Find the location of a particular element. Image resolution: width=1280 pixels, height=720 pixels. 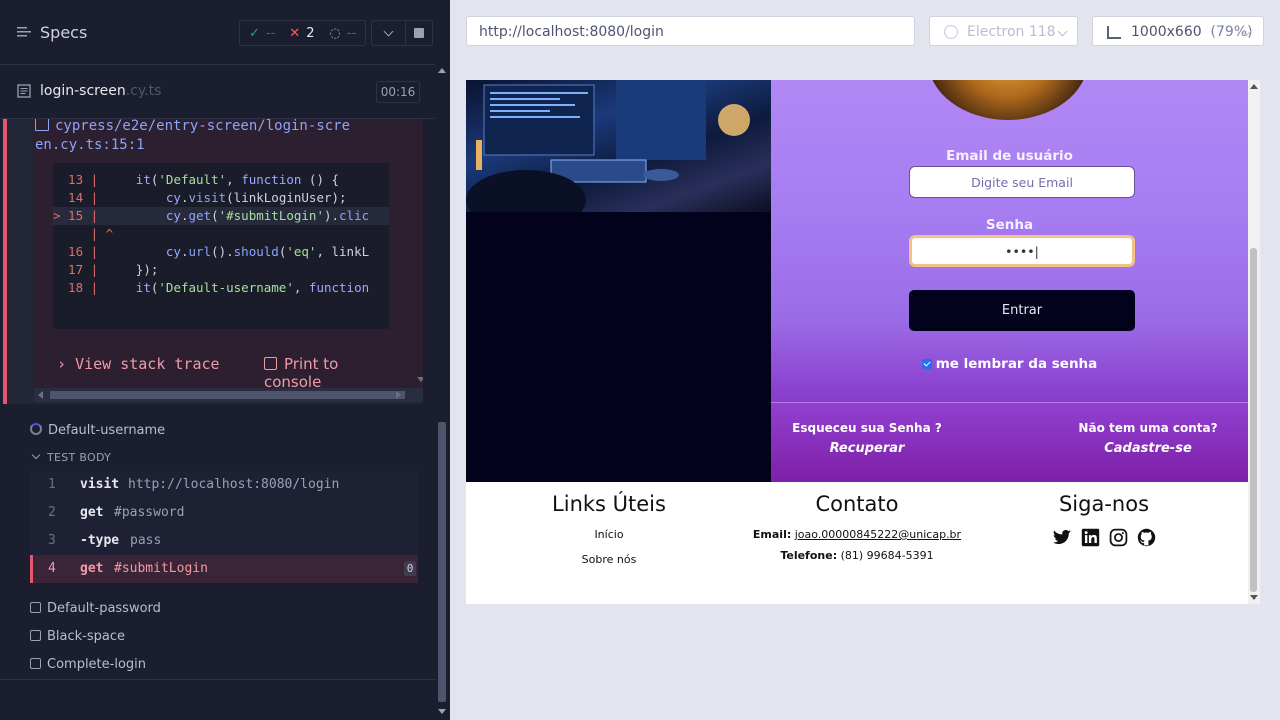

frame-scrollbar is located at coordinates (1254, 342).